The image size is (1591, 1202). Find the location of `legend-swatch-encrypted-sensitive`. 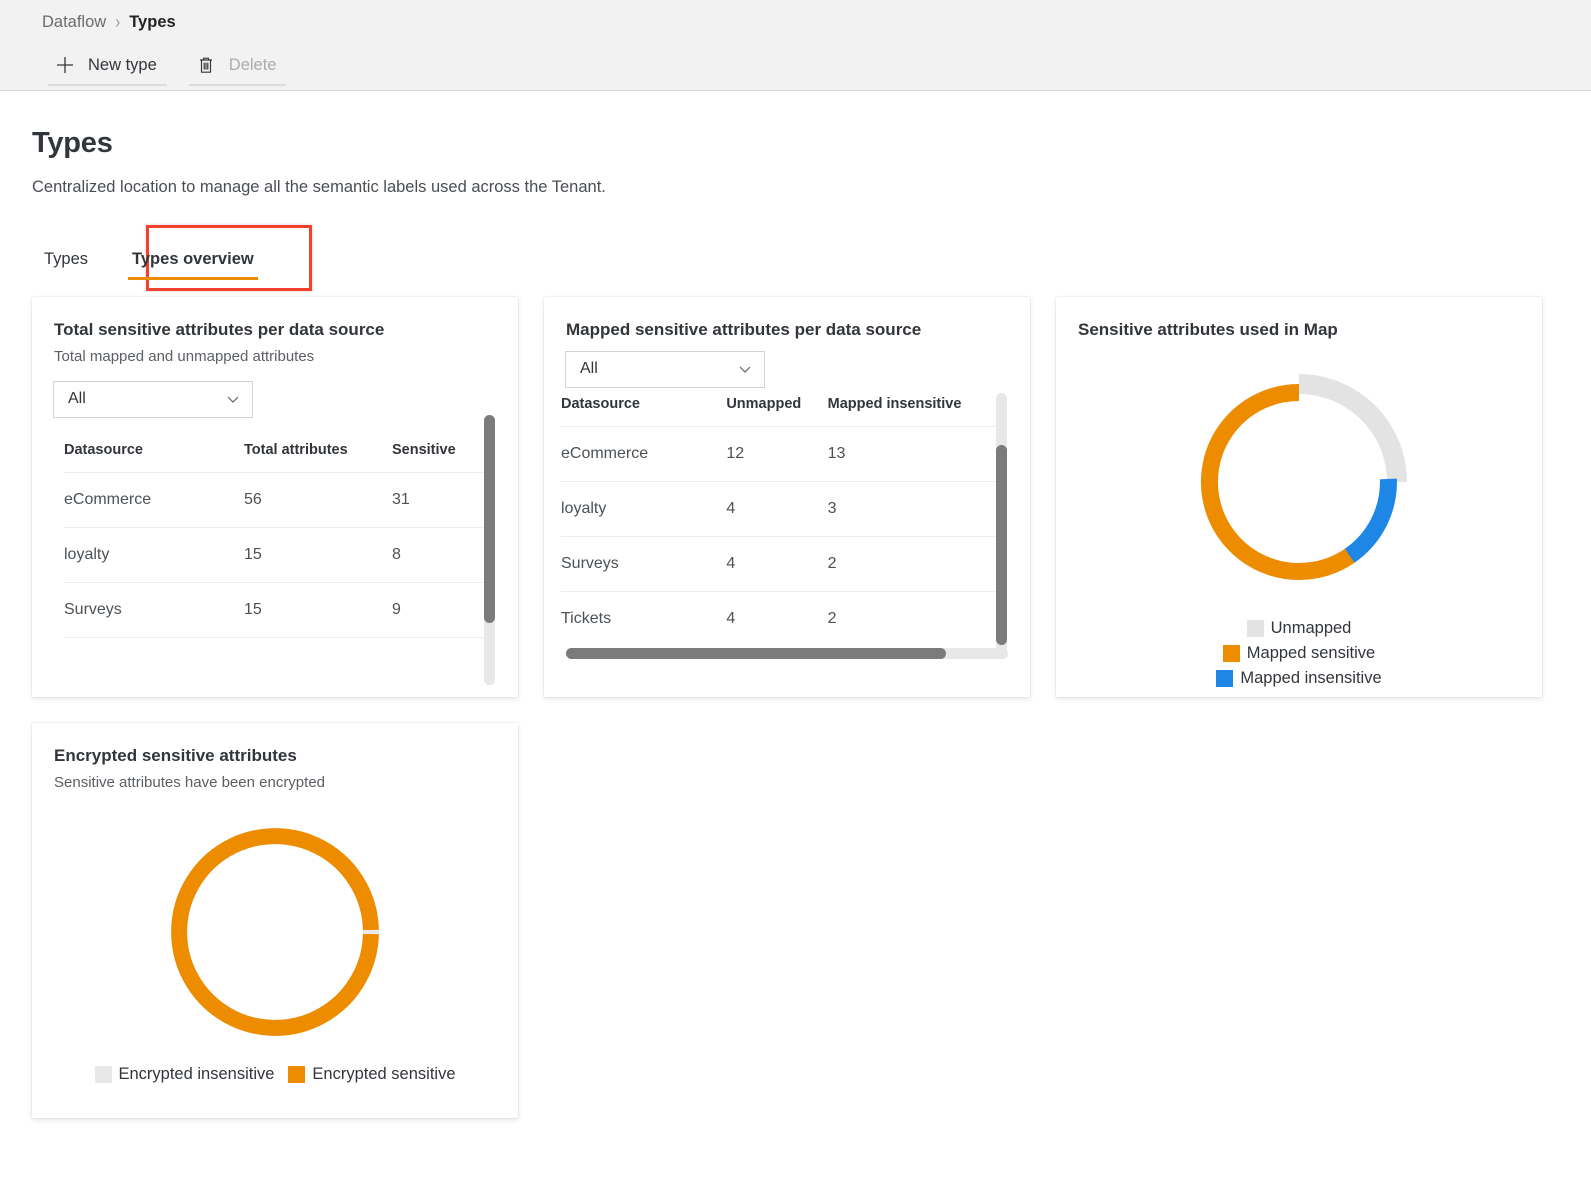

legend-swatch-encrypted-sensitive is located at coordinates (297, 1074).